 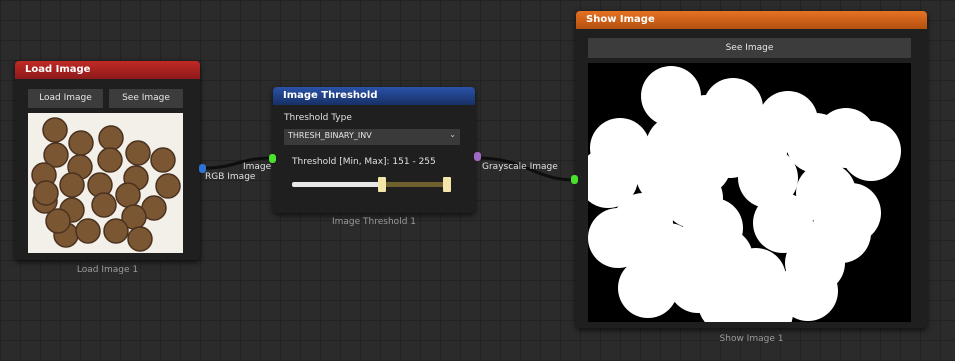 I want to click on coins-photo-icon, so click(x=106, y=184).